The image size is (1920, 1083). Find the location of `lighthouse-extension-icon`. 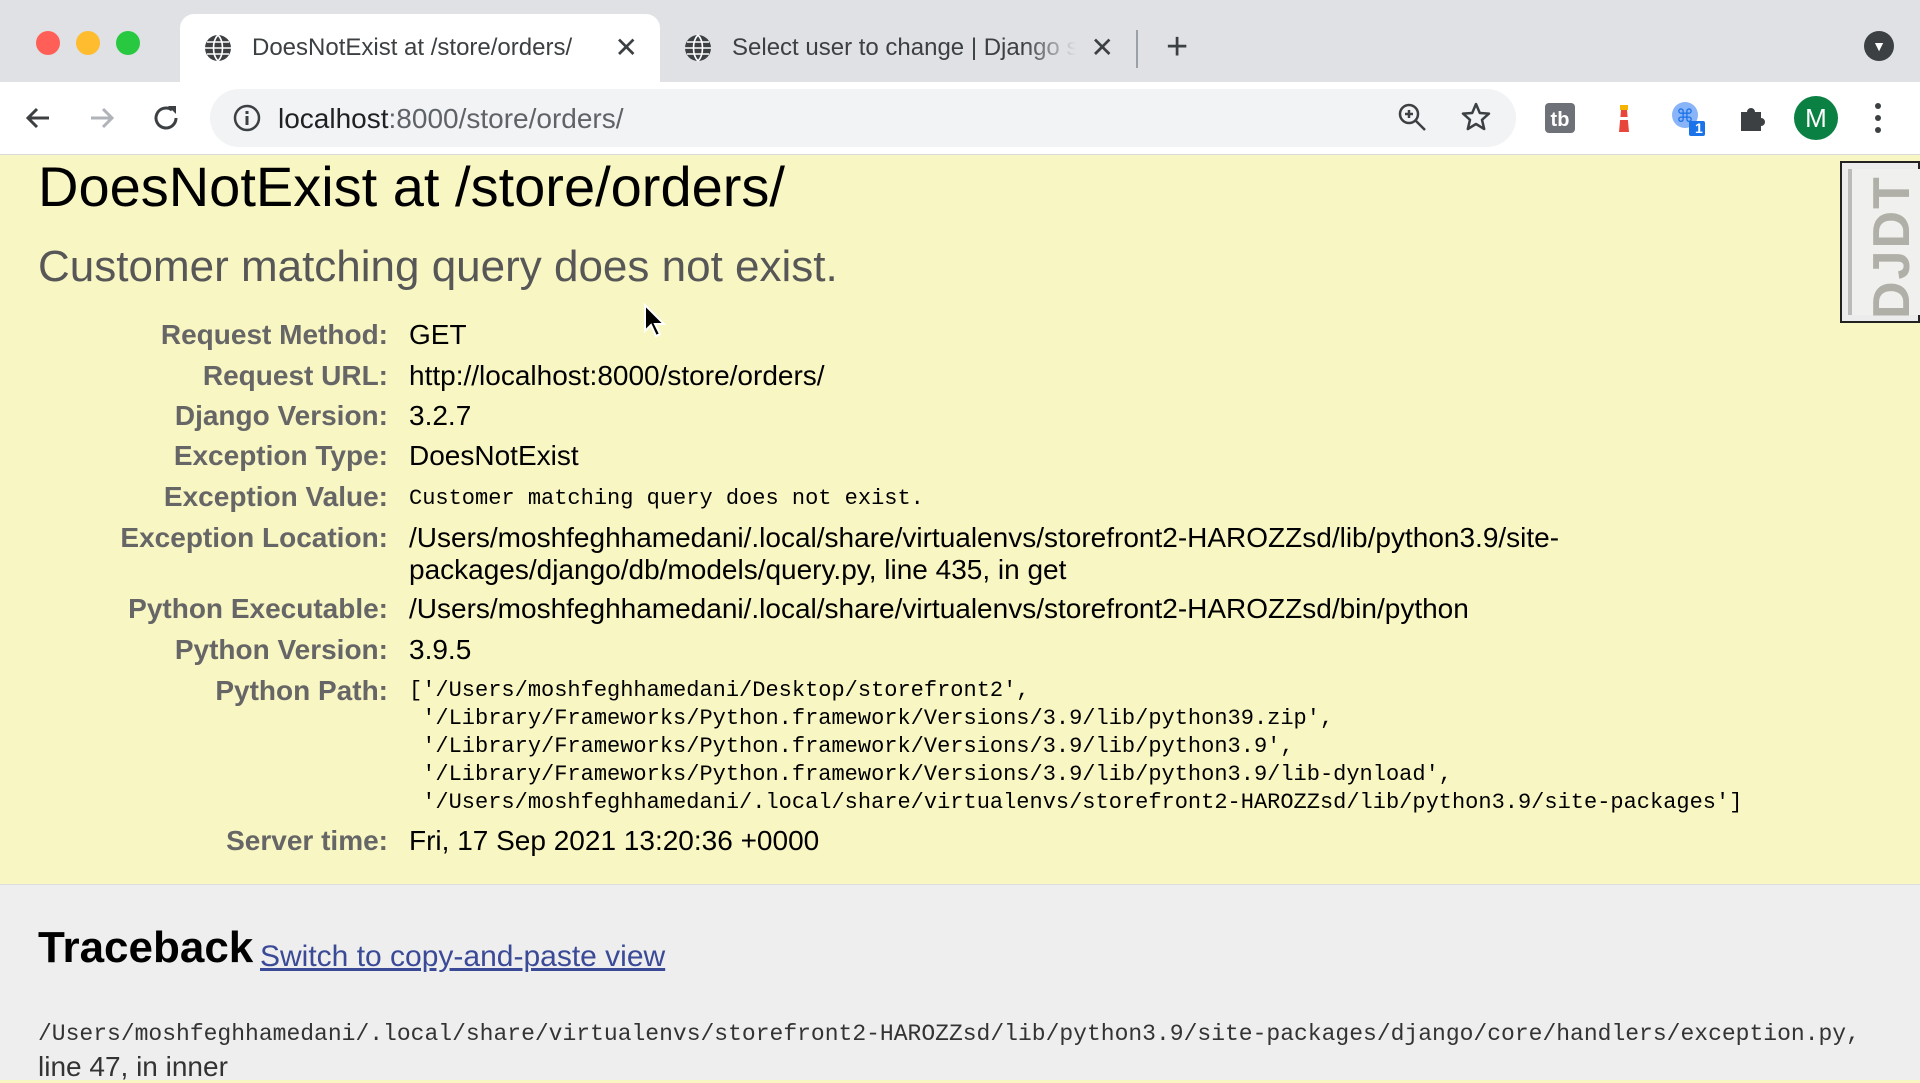

lighthouse-extension-icon is located at coordinates (1624, 118).